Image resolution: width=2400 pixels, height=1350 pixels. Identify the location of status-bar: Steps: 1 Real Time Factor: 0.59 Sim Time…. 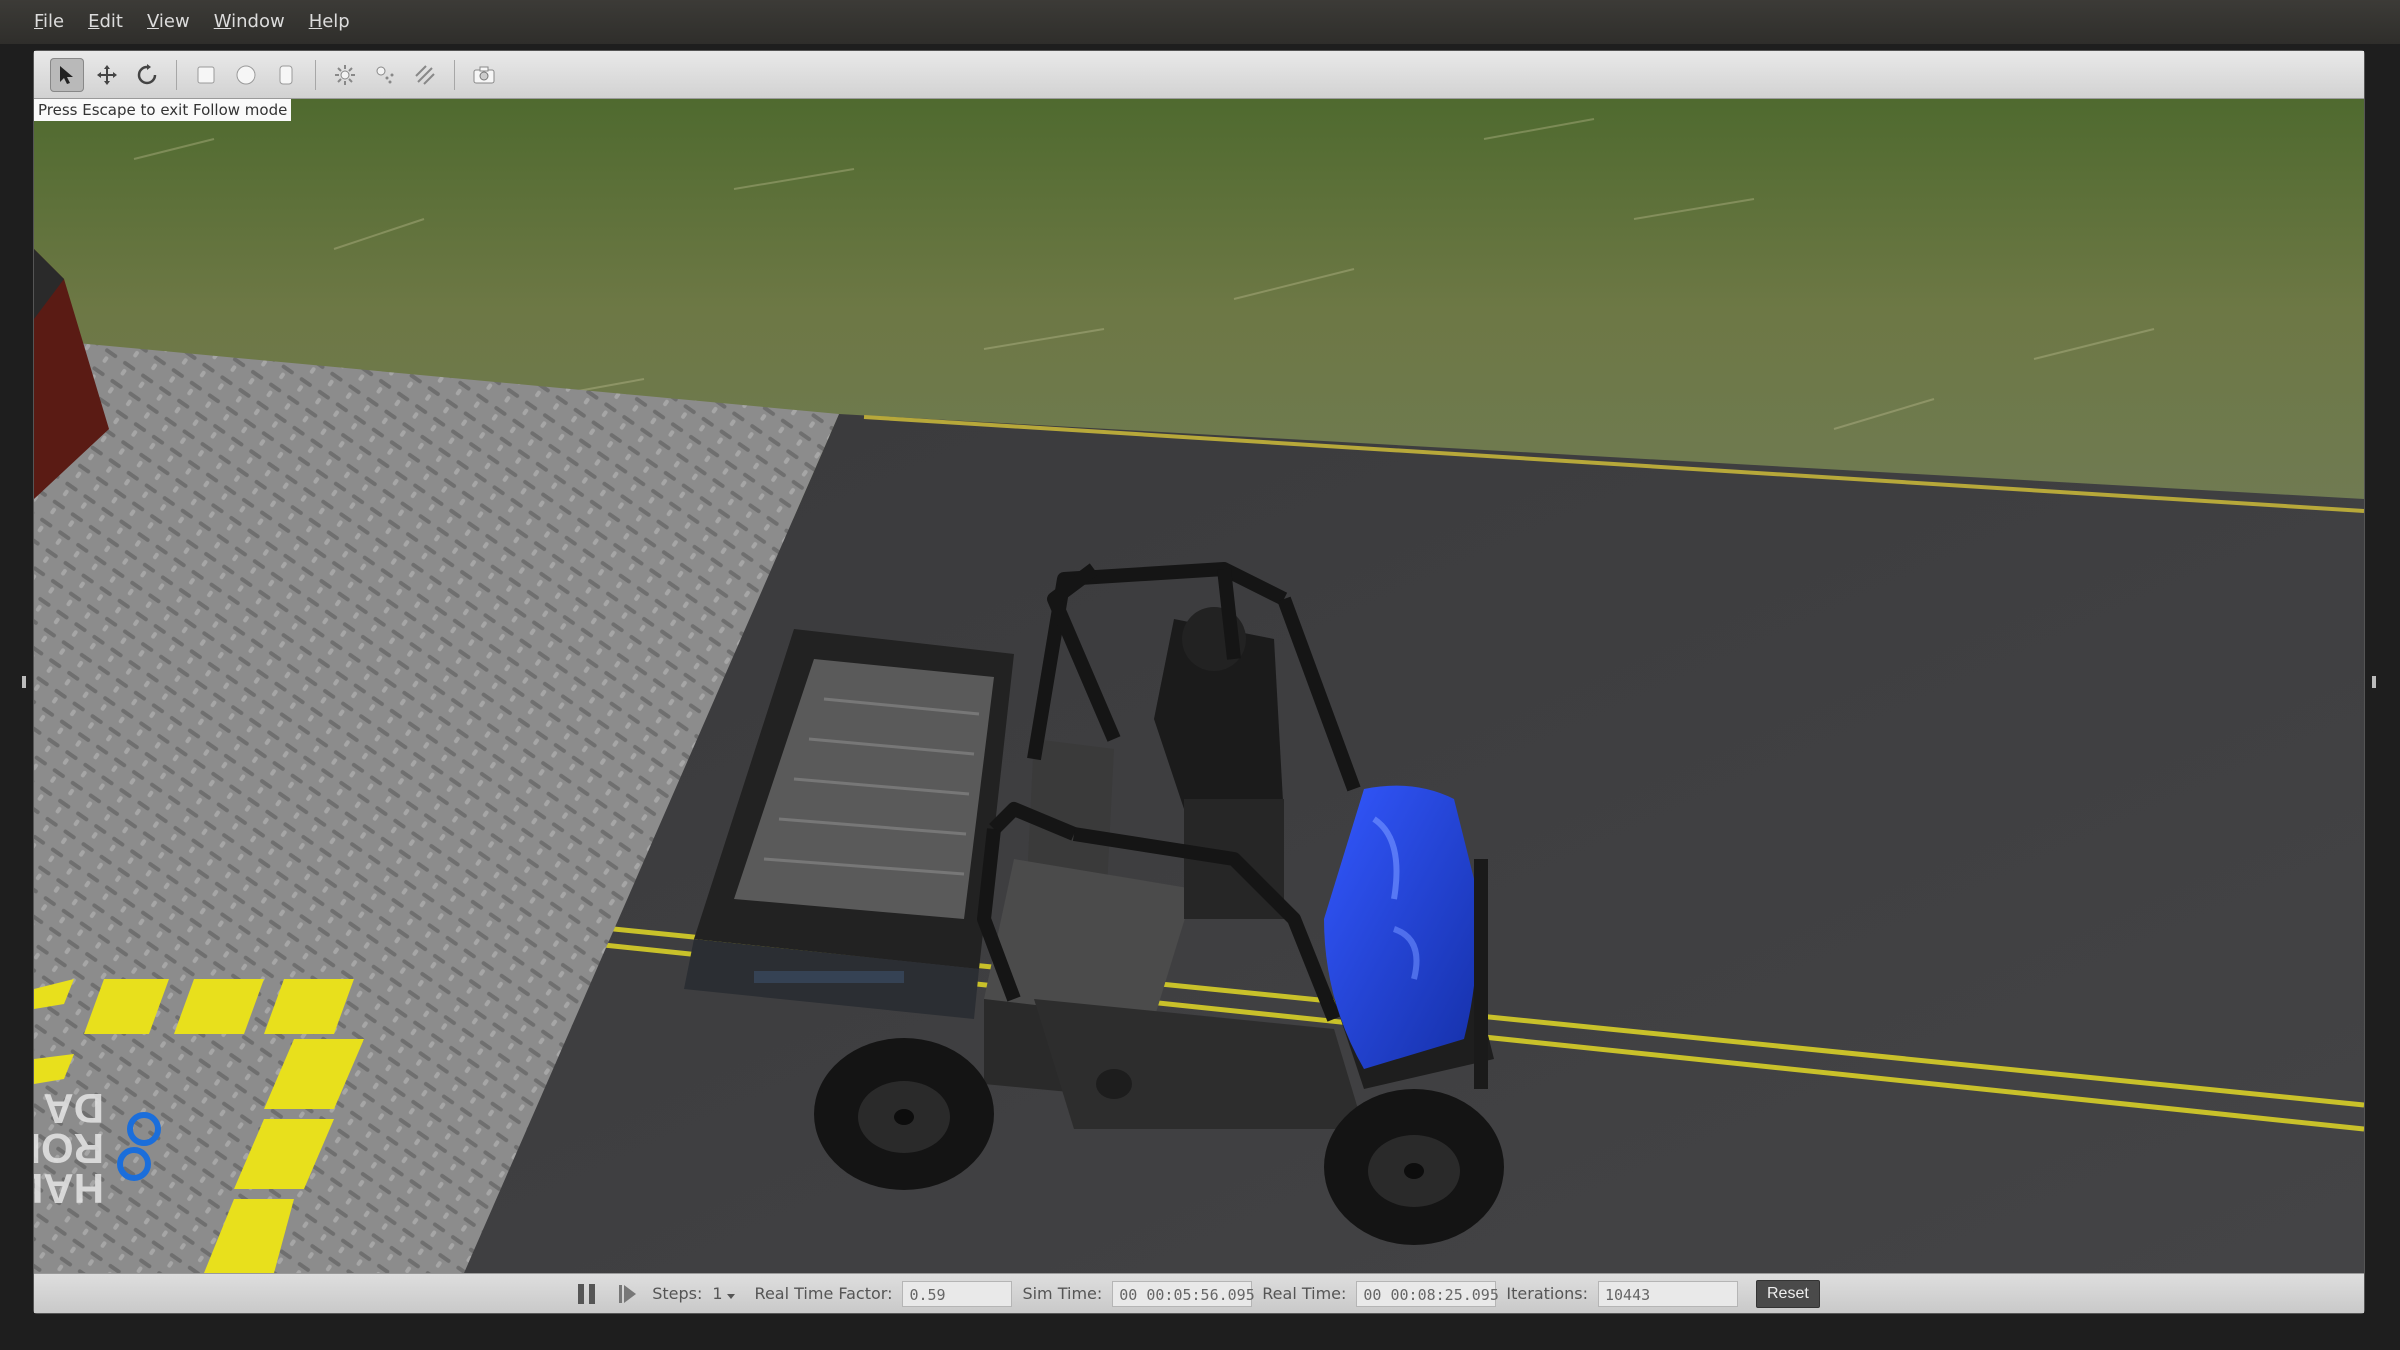
(1199, 1293).